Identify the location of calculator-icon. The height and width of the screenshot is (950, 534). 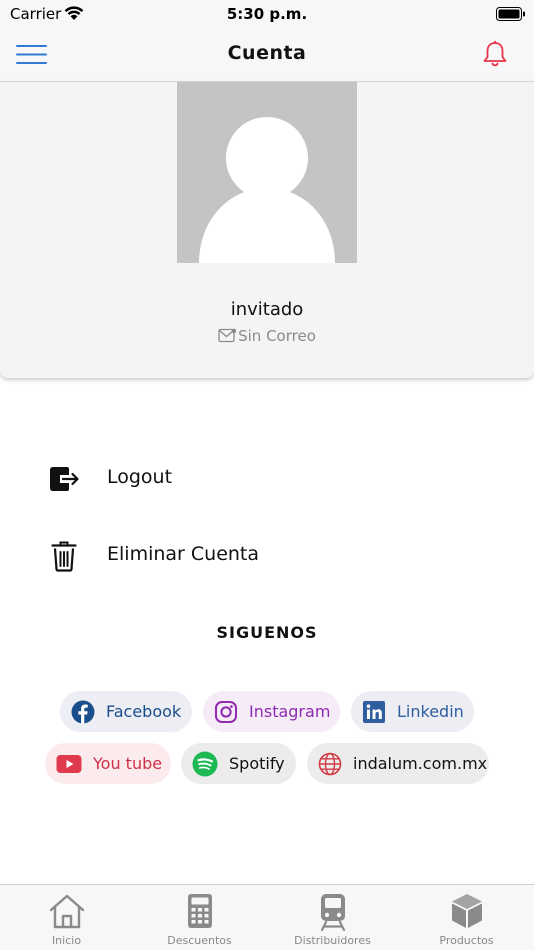
(199, 911).